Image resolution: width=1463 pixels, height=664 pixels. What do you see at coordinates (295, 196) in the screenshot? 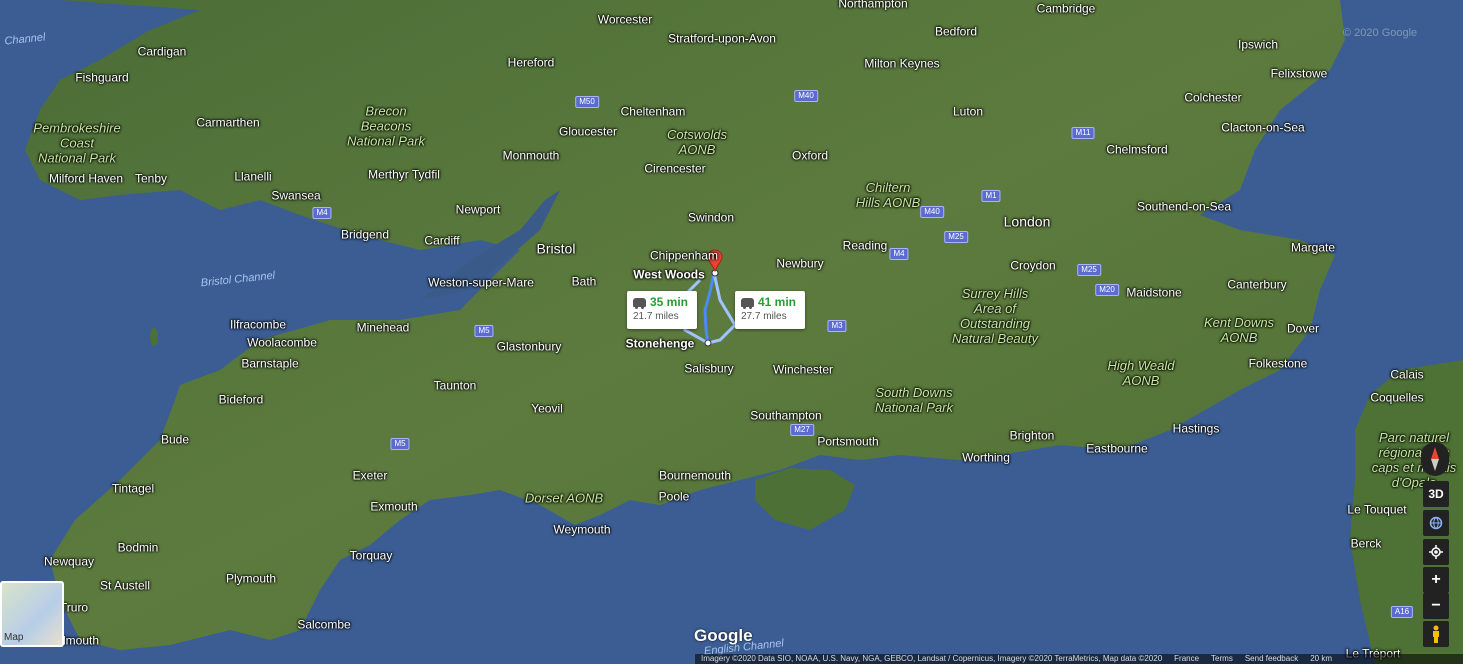
I see `place-label: Swansea` at bounding box center [295, 196].